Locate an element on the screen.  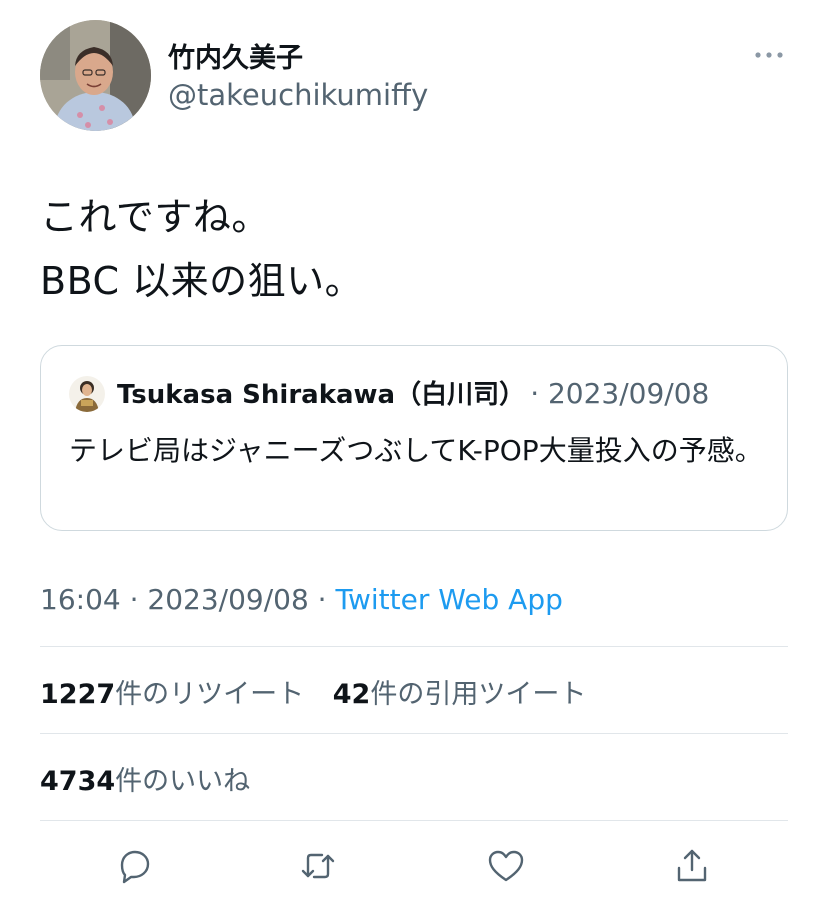
quote-date: · 2023/09/08 is located at coordinates (620, 393).